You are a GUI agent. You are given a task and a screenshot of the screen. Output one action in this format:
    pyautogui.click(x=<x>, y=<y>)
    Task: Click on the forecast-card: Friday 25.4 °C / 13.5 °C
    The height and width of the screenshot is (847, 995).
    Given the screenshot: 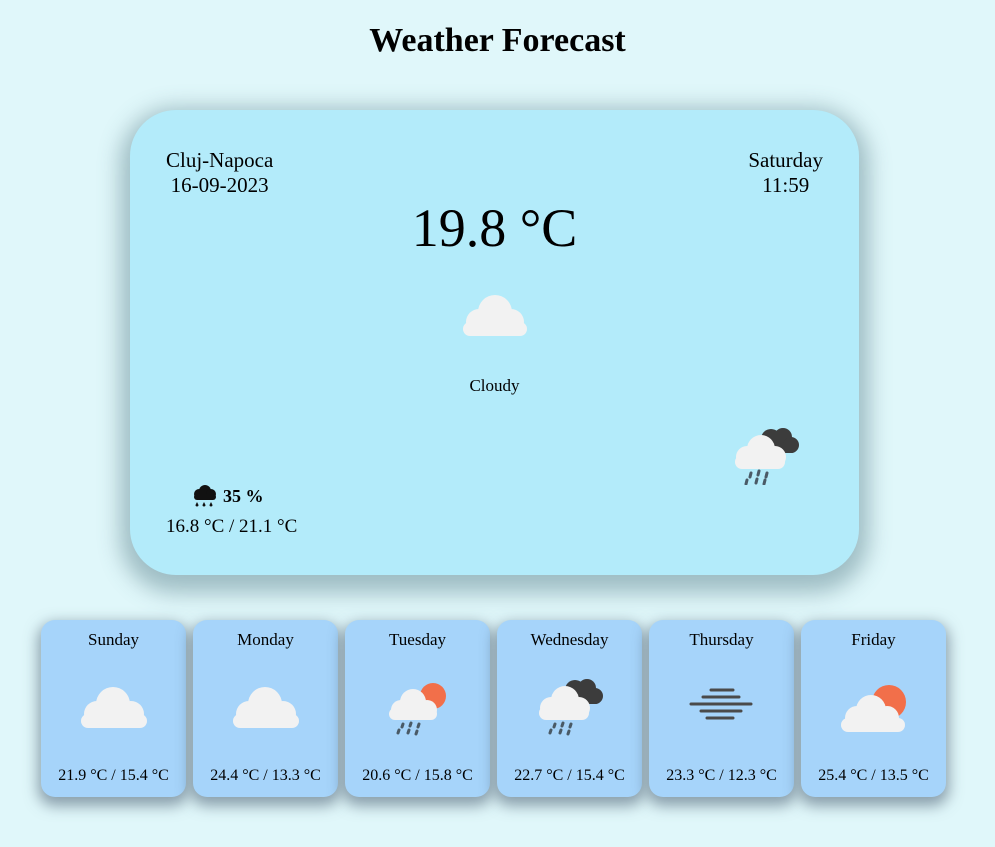 What is the action you would take?
    pyautogui.click(x=873, y=708)
    